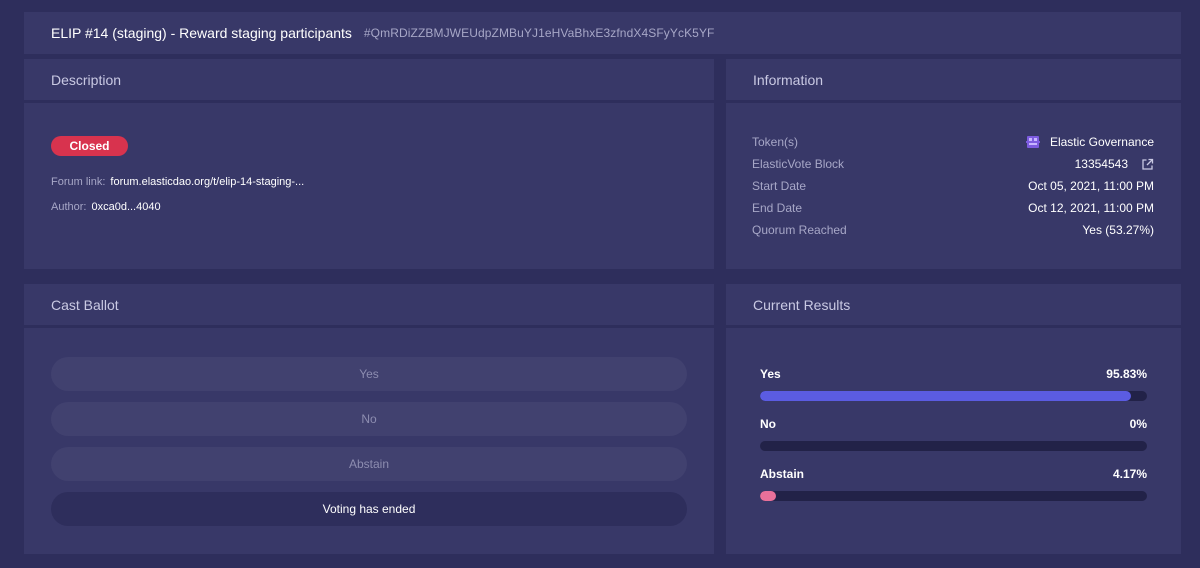 This screenshot has width=1200, height=568. Describe the element at coordinates (798, 164) in the screenshot. I see `info-label: ElasticVote Block` at that location.